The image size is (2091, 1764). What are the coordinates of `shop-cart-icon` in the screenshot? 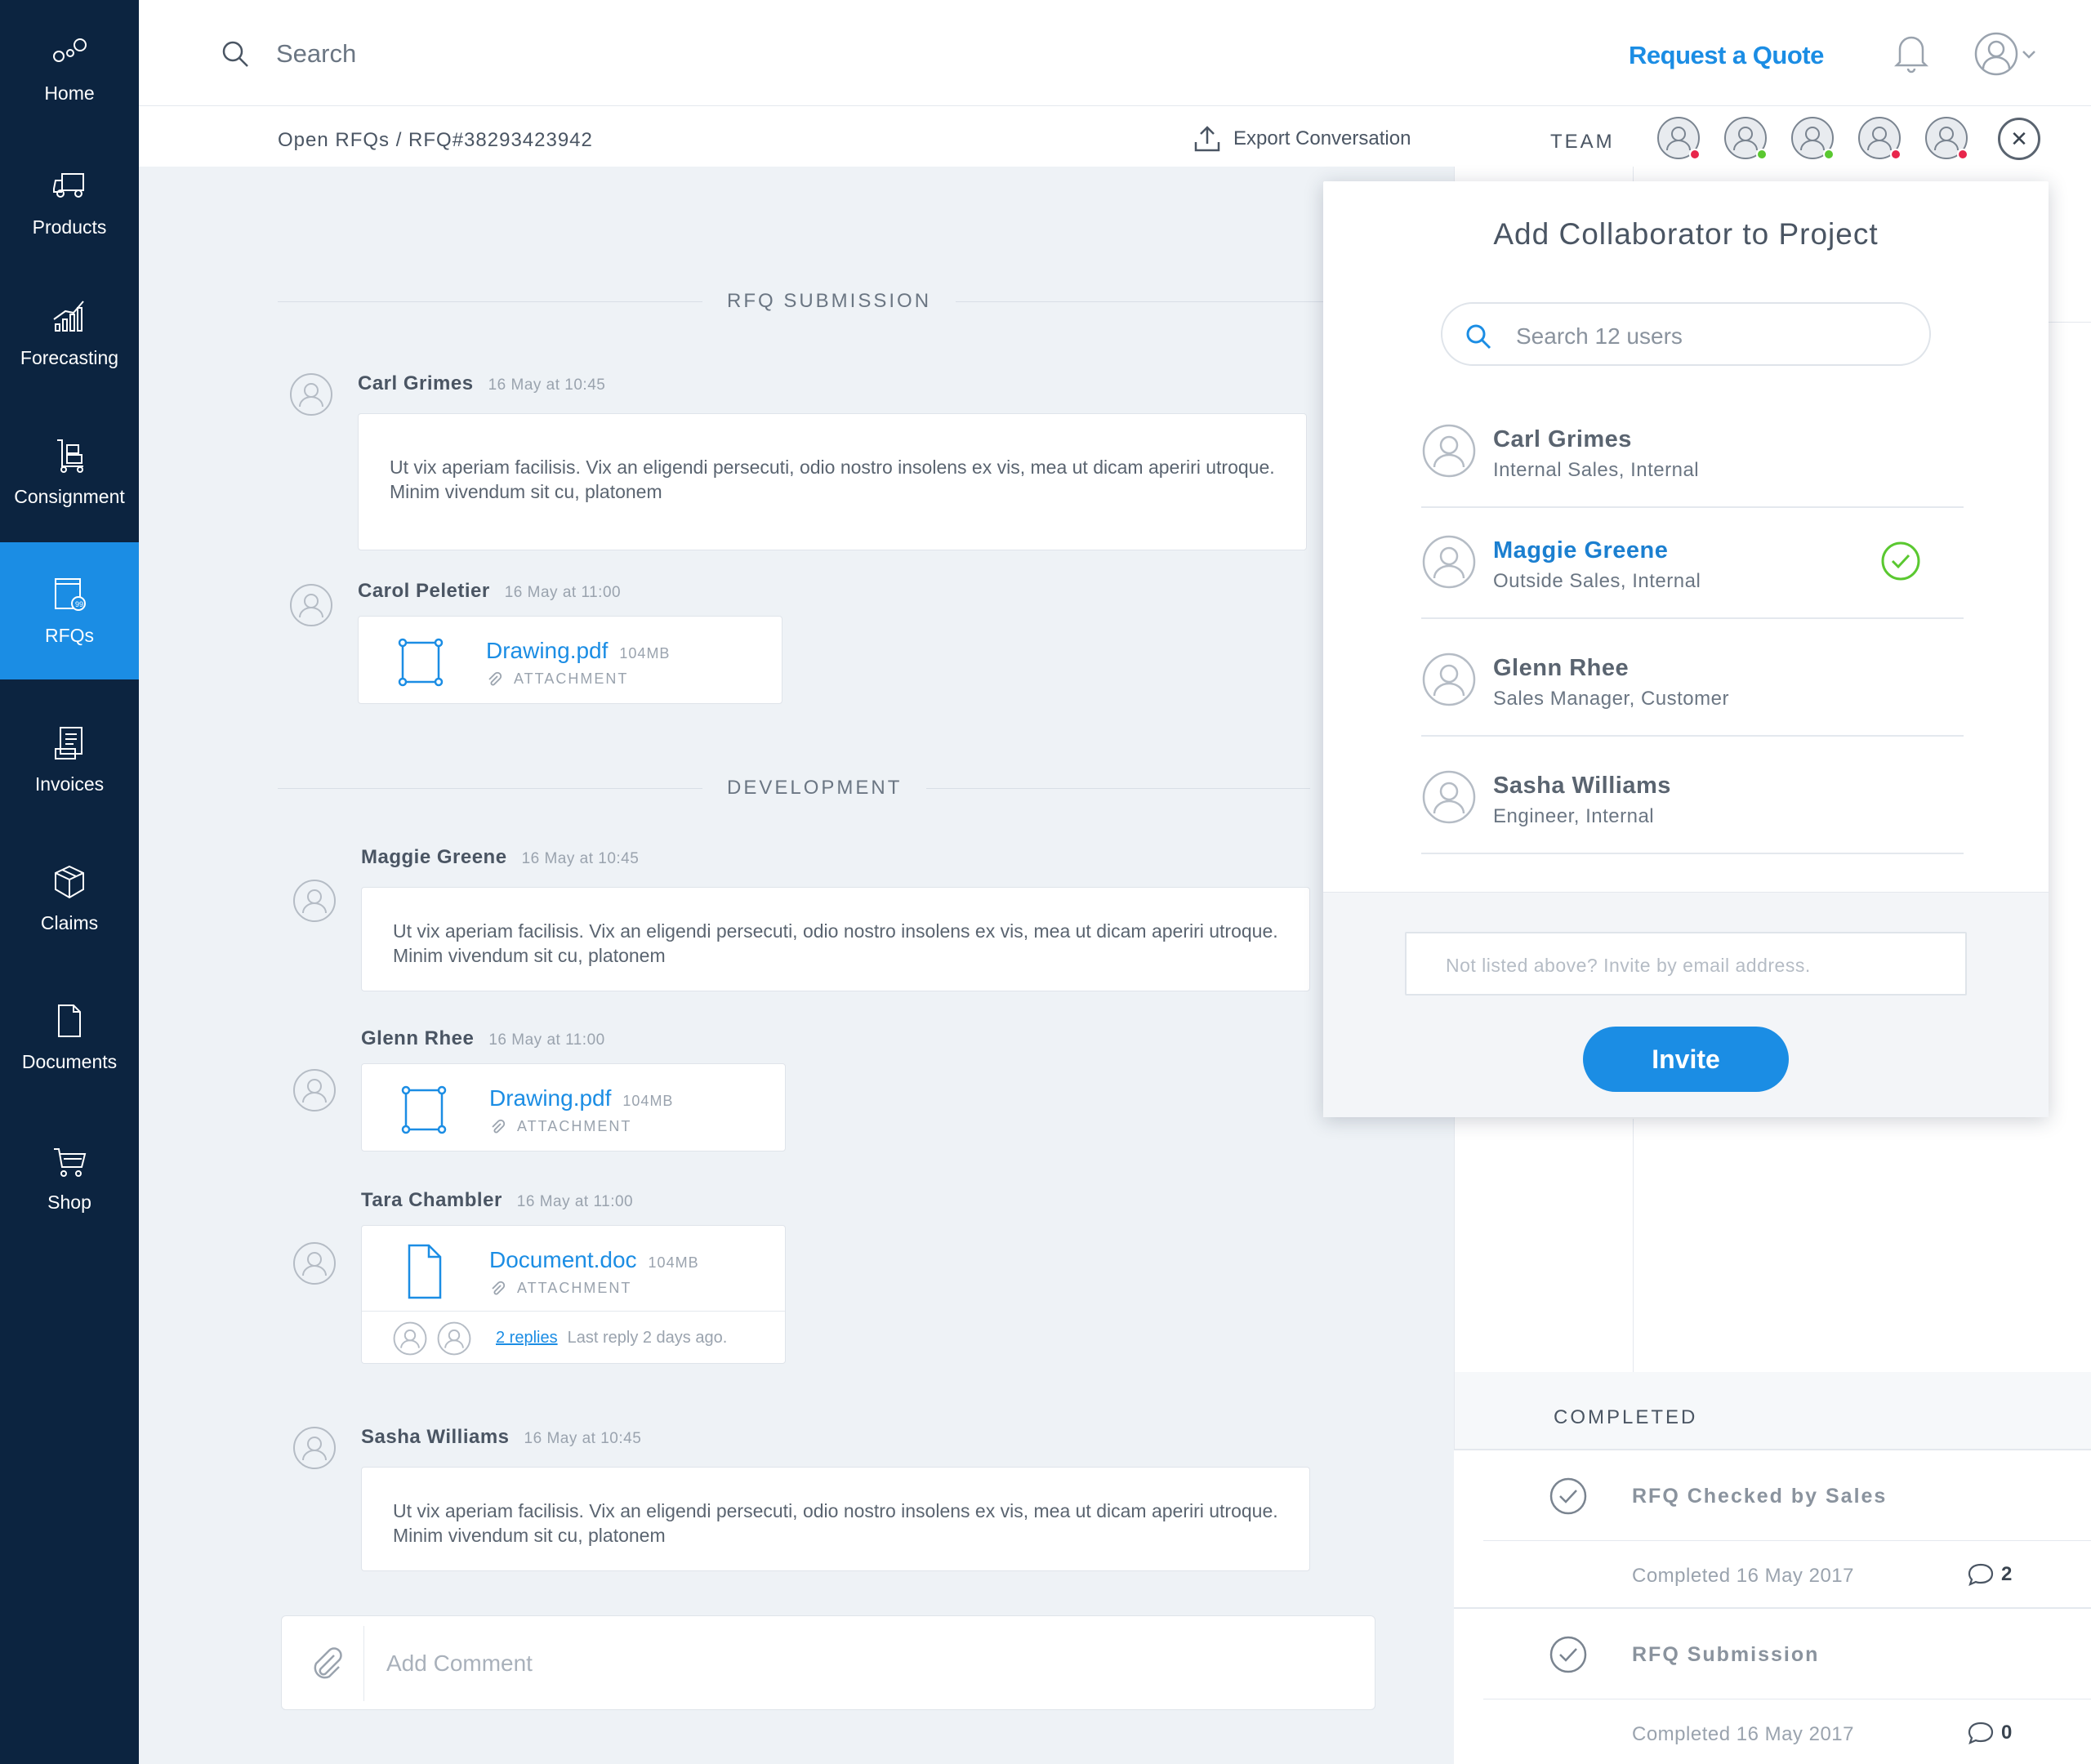 It's located at (70, 1162).